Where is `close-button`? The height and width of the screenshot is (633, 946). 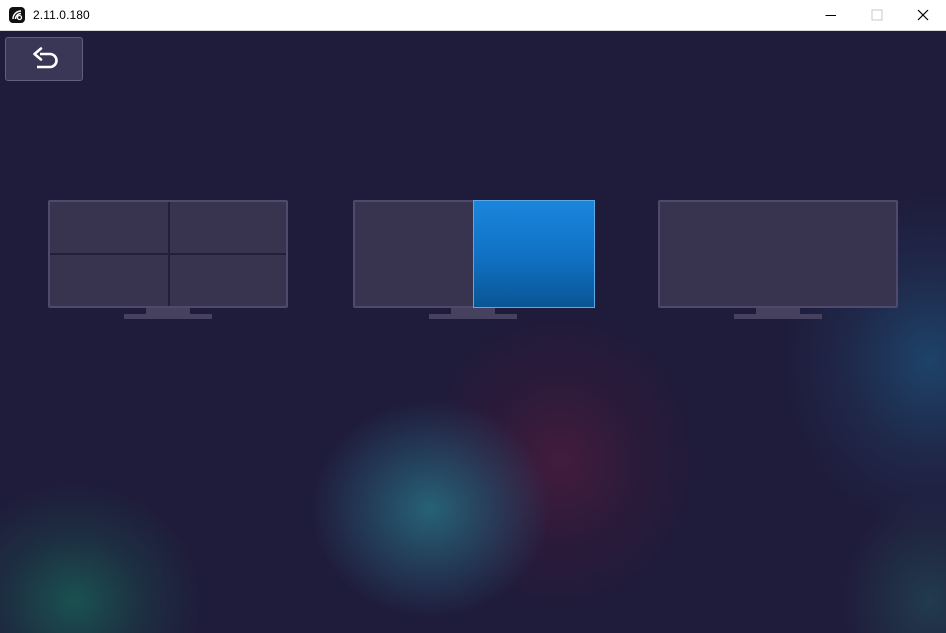
close-button is located at coordinates (923, 15).